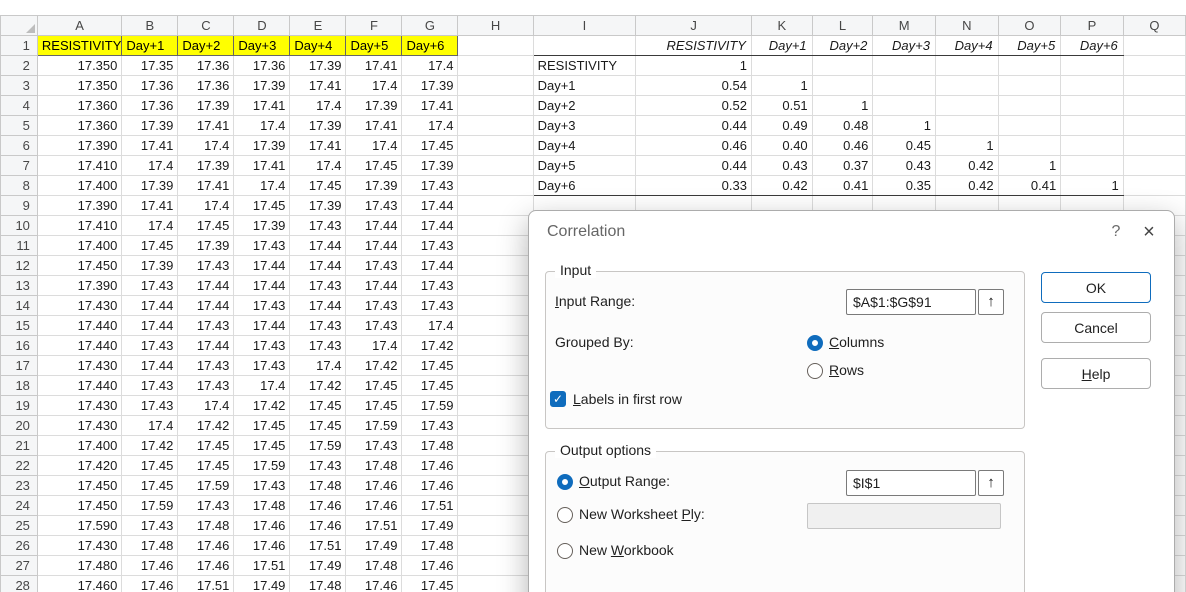 The height and width of the screenshot is (592, 1186). I want to click on new-worksheet-ply-label: New Worksheet Ply:, so click(642, 514).